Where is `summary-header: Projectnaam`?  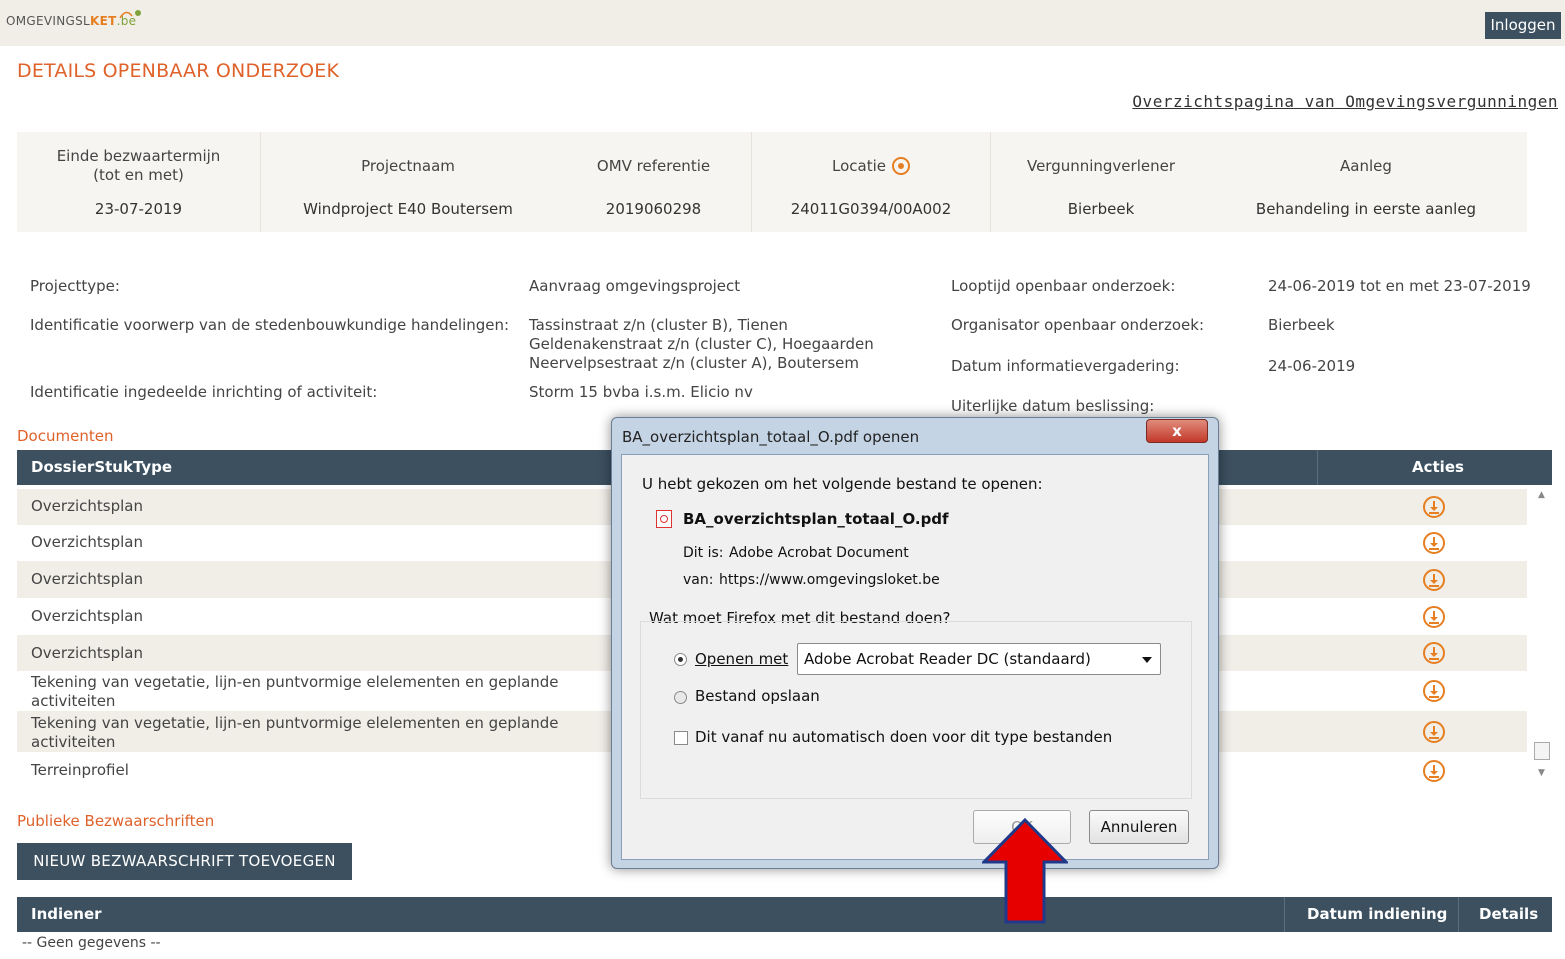 summary-header: Projectnaam is located at coordinates (408, 166).